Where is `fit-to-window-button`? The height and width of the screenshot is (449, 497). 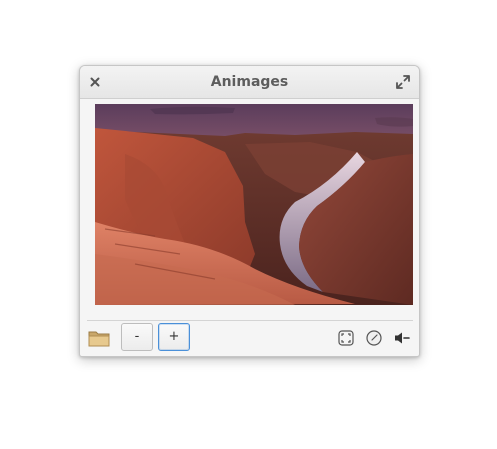
fit-to-window-button is located at coordinates (346, 338).